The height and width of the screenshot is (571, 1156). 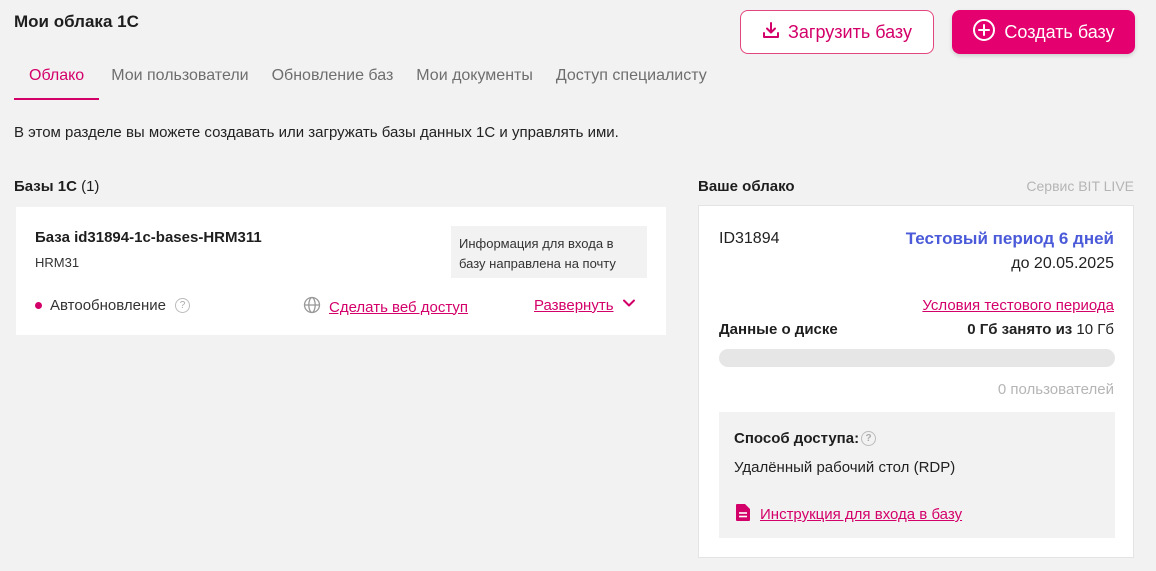 I want to click on users-count: 0 пользователей, so click(x=1055, y=389).